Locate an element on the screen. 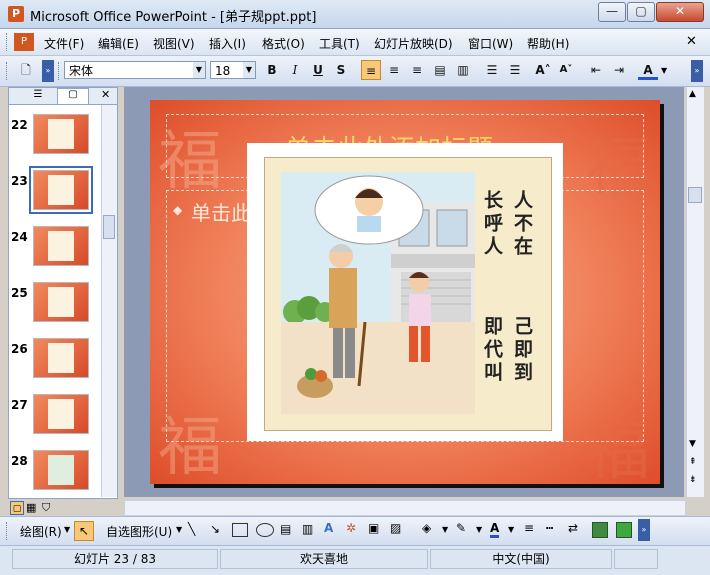  increase-font-icon: A˄ is located at coordinates (543, 70).